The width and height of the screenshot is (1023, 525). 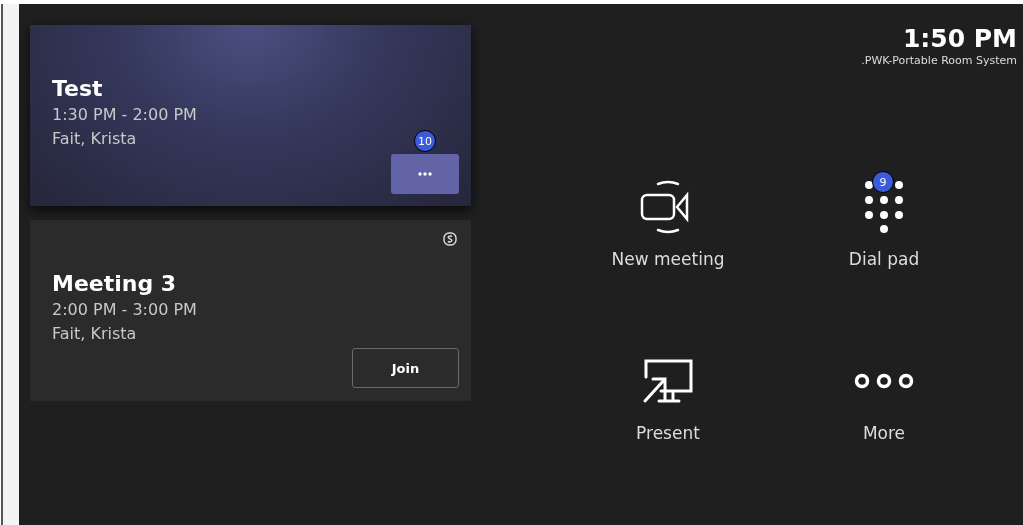 I want to click on number-badge: 9, so click(x=883, y=182).